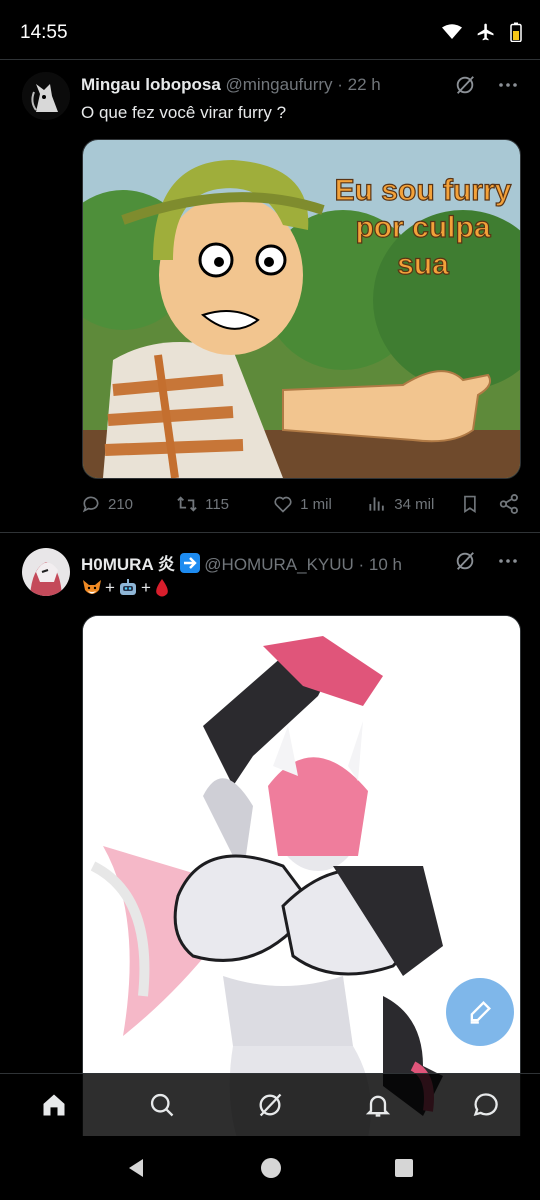 The height and width of the screenshot is (1200, 540). What do you see at coordinates (358, 84) in the screenshot?
I see `timestamp: · 22 h` at bounding box center [358, 84].